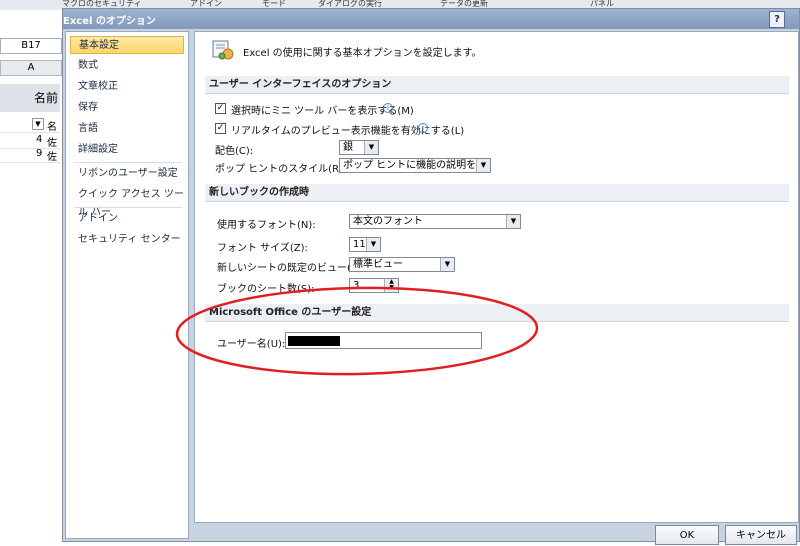 The width and height of the screenshot is (800, 546). I want to click on table-row: 9 佐, so click(30, 155).